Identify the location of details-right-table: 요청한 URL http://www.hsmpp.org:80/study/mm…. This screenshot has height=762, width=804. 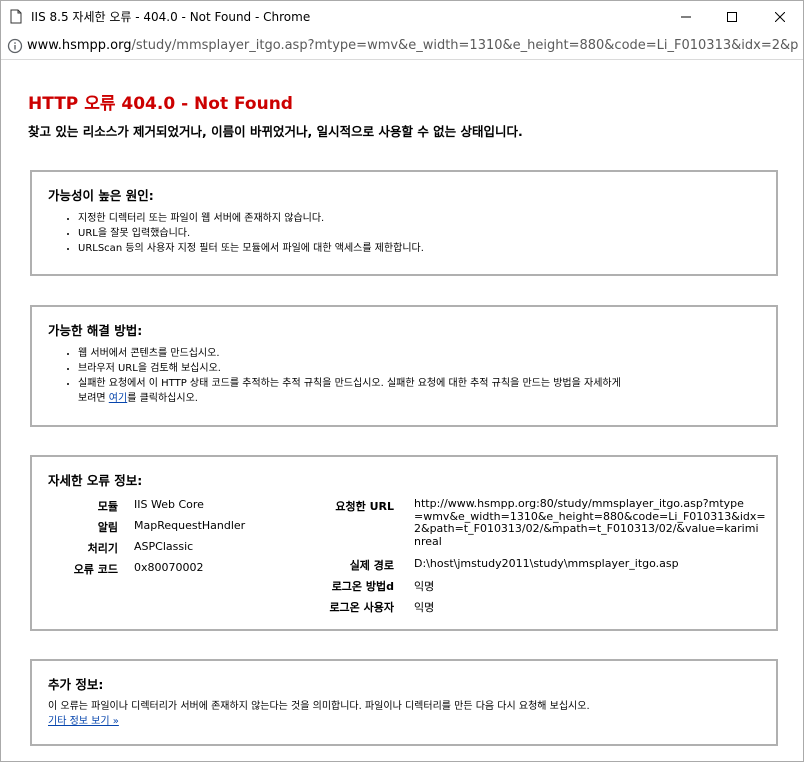
(535, 542).